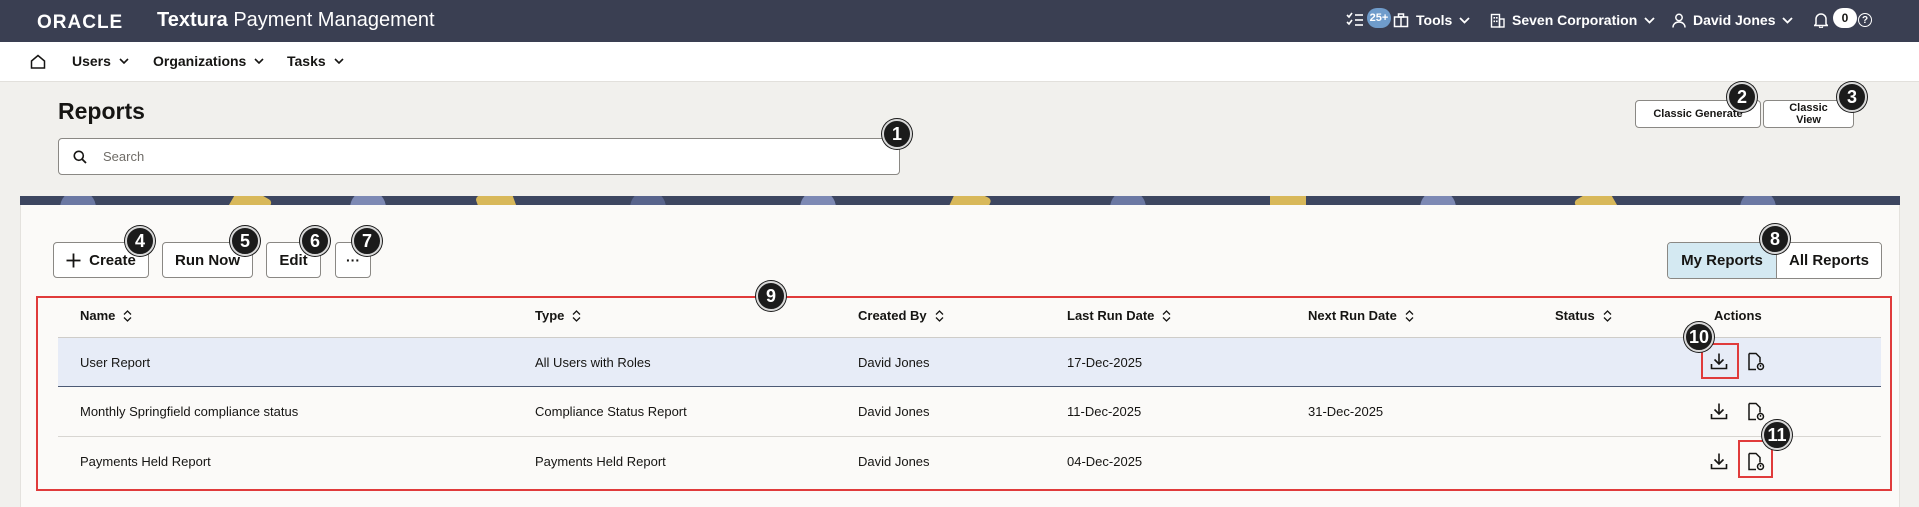  Describe the element at coordinates (1352, 315) in the screenshot. I see `column-header-label: Next Run Date` at that location.